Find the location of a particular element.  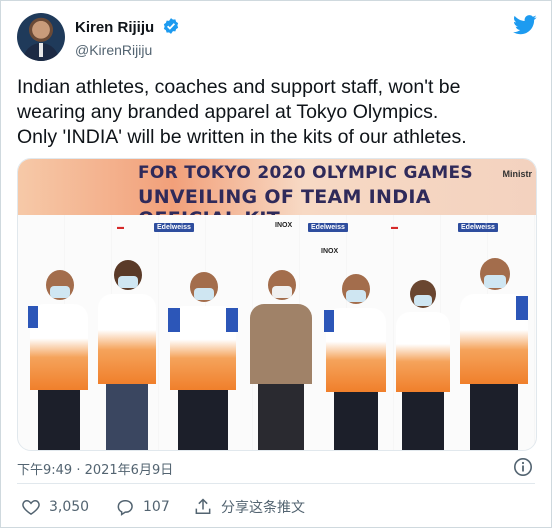

share-icon is located at coordinates (203, 506).